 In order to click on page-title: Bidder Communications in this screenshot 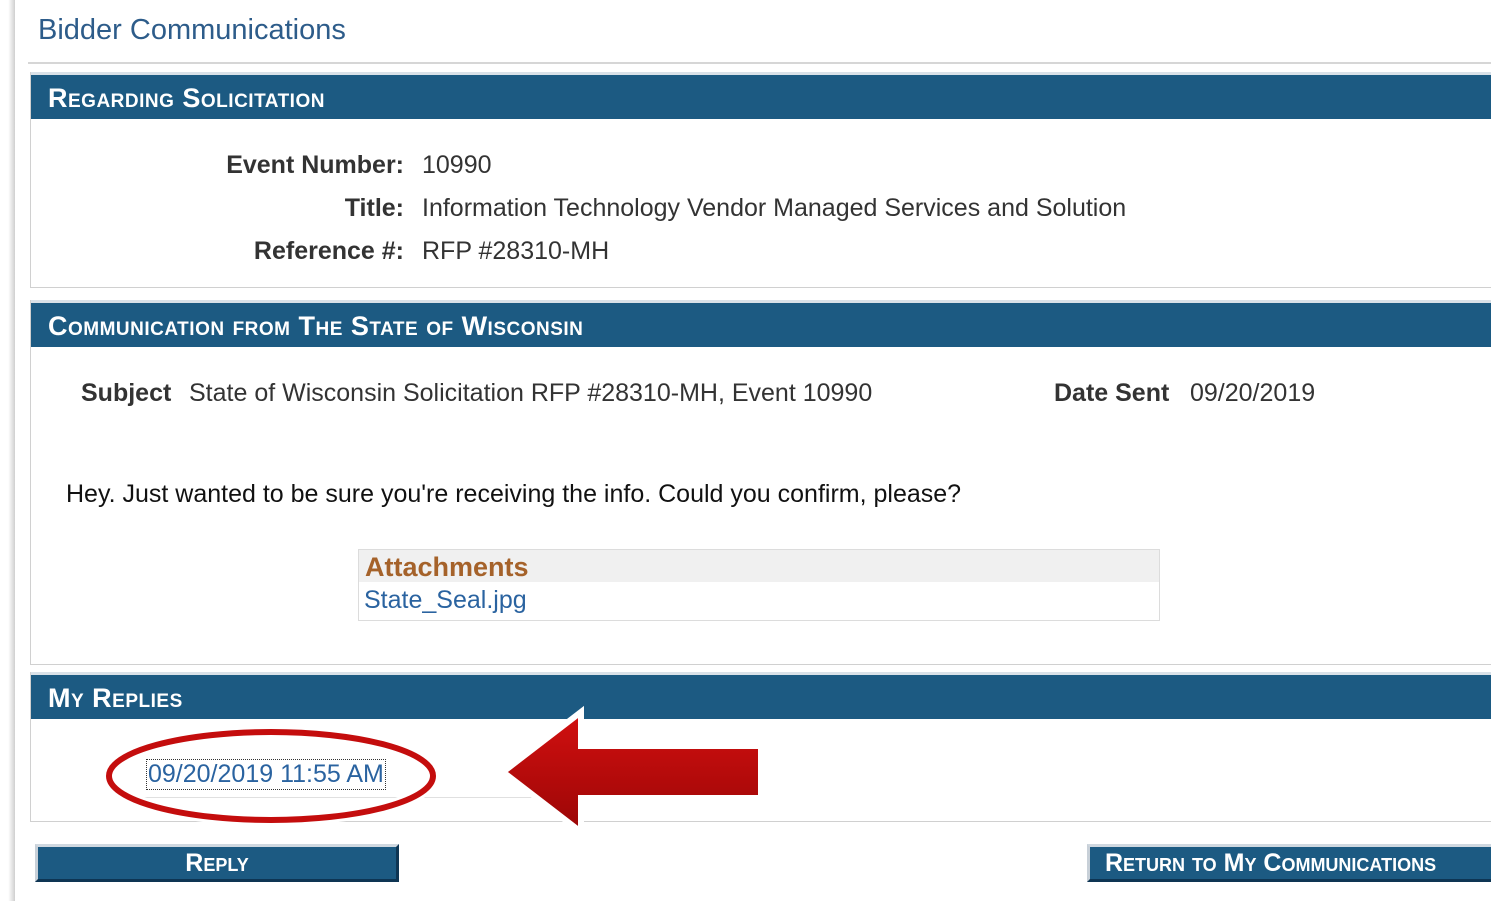, I will do `click(192, 30)`.